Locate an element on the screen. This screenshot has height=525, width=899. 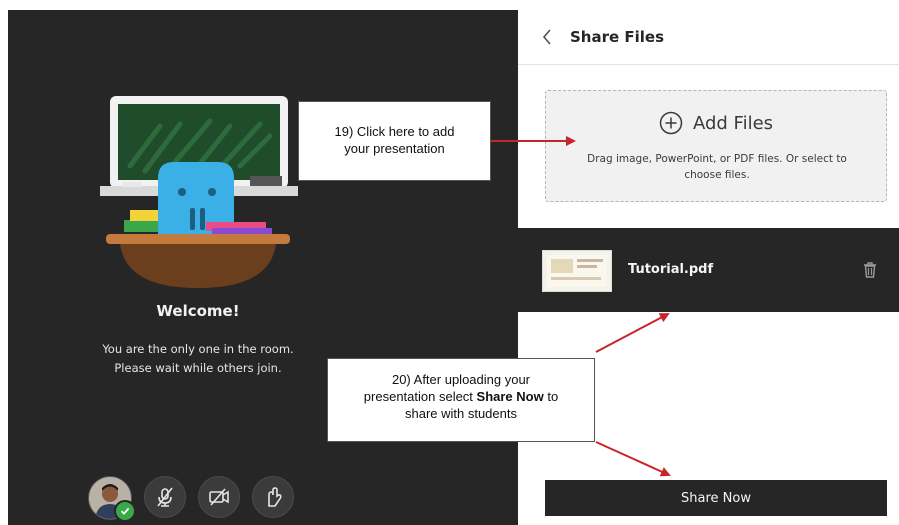
raise-hand-icon is located at coordinates (273, 497).